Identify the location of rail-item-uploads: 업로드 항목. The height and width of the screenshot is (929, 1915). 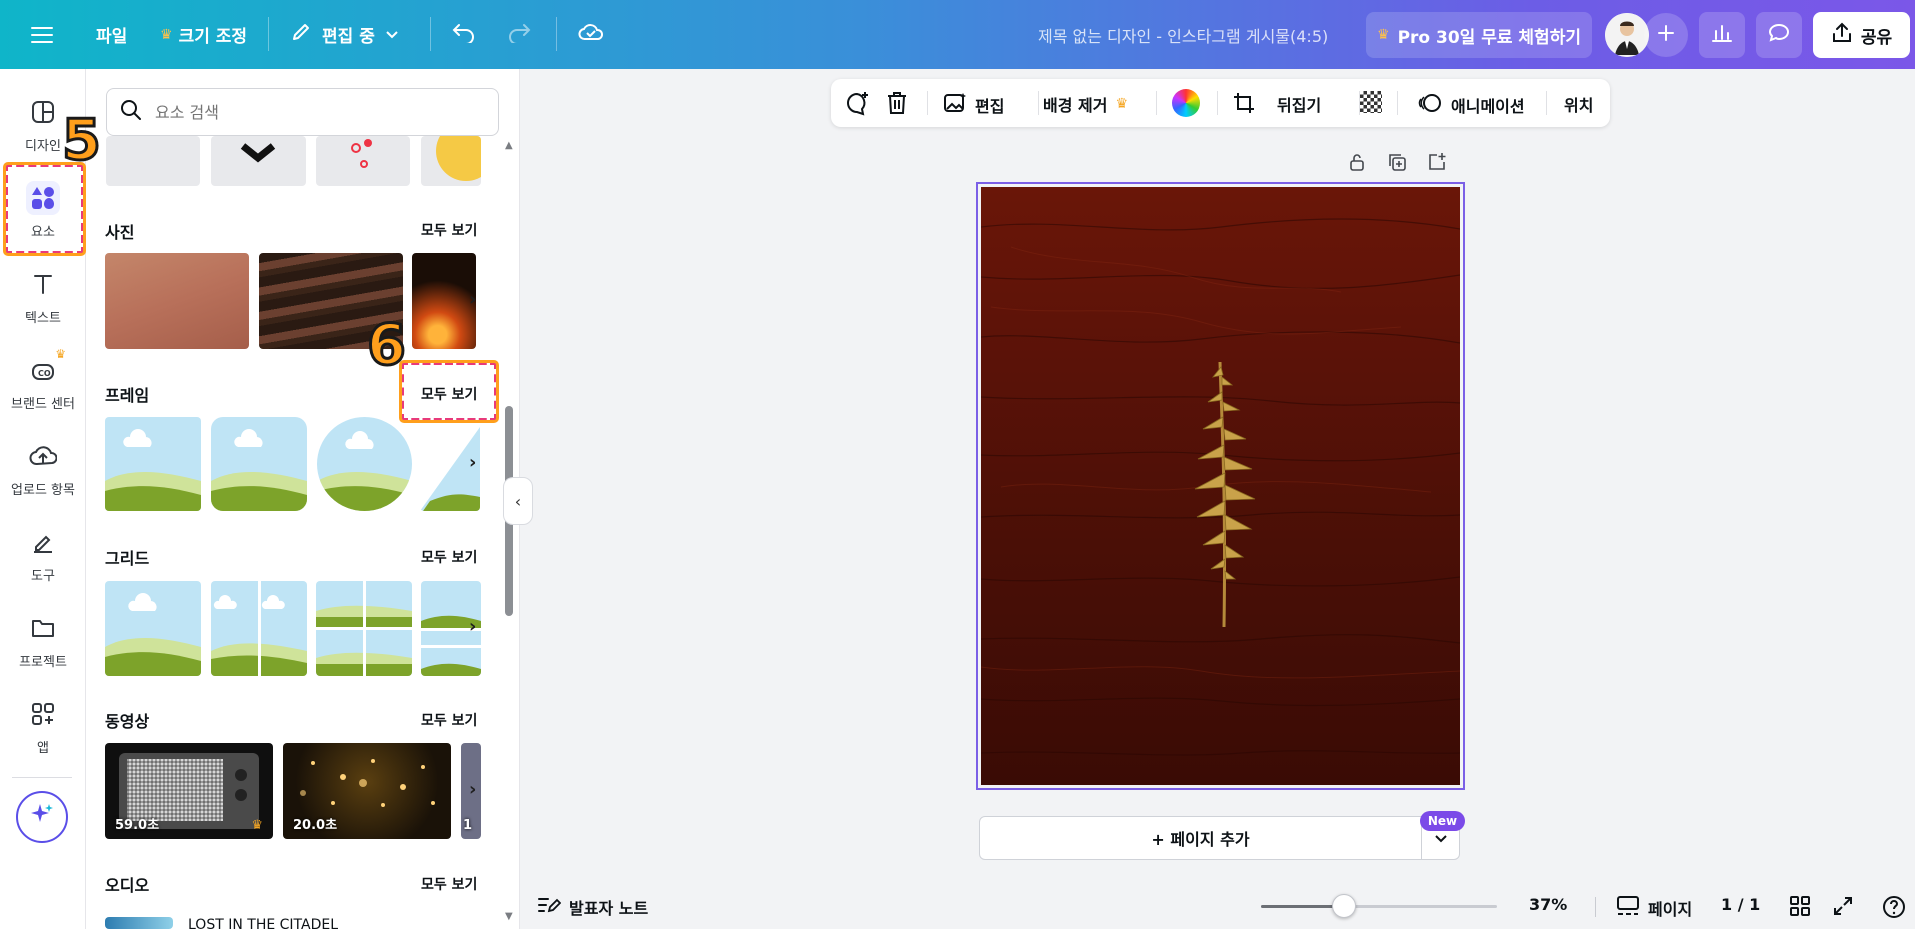
(43, 468).